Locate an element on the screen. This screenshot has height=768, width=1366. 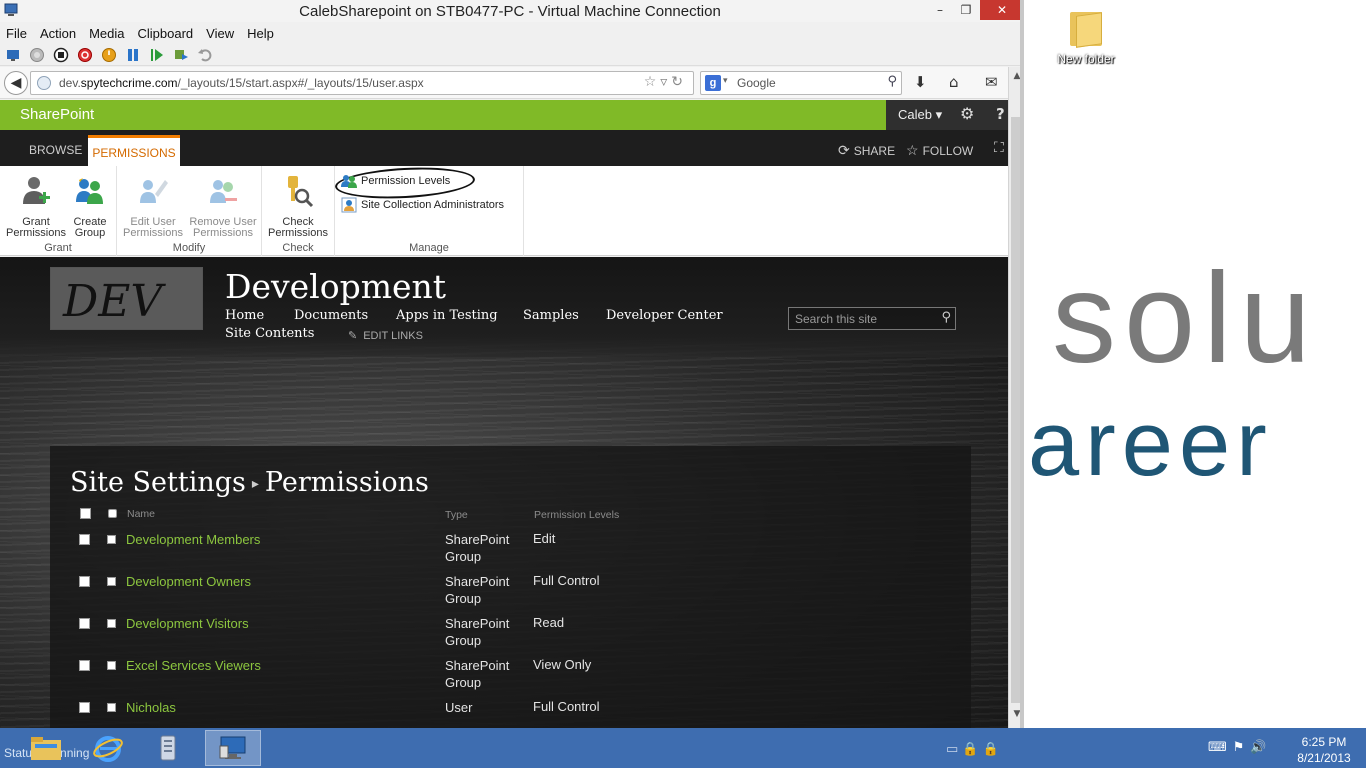
taskbar-internet-explorer is located at coordinates (108, 748).